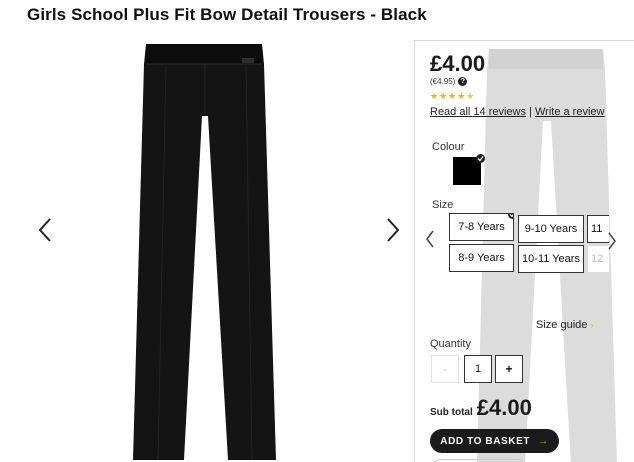  What do you see at coordinates (504, 407) in the screenshot?
I see `subtotal-value: £4.00` at bounding box center [504, 407].